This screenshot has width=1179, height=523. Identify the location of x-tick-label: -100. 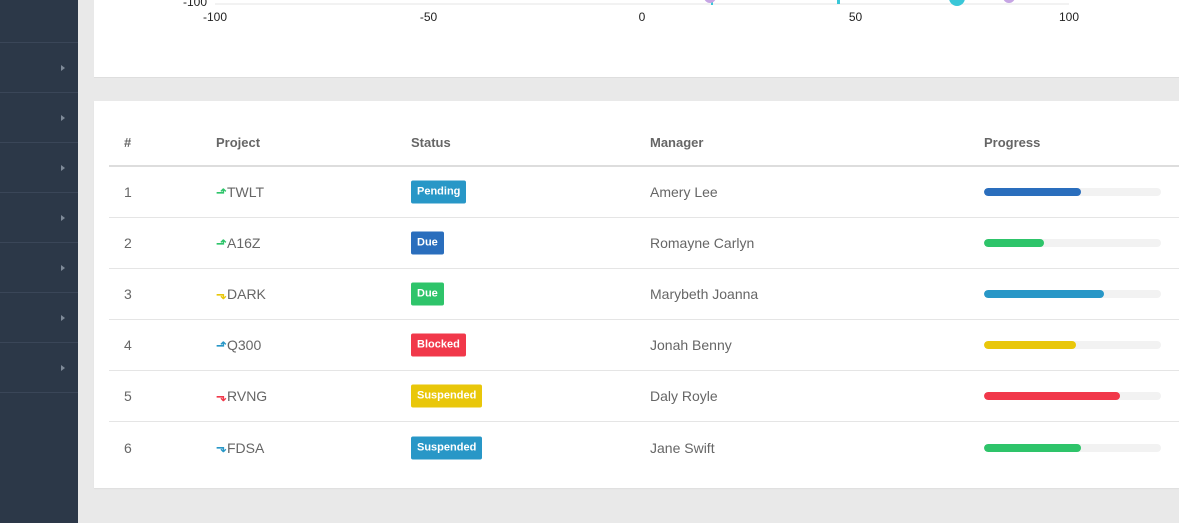
(215, 17).